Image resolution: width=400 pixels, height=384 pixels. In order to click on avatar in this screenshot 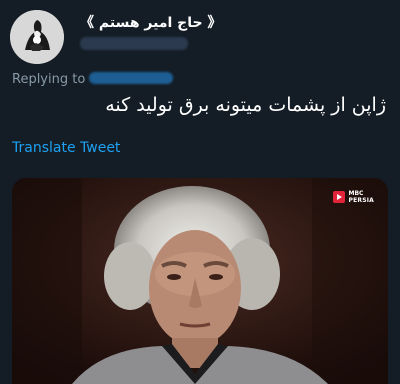, I will do `click(37, 37)`.